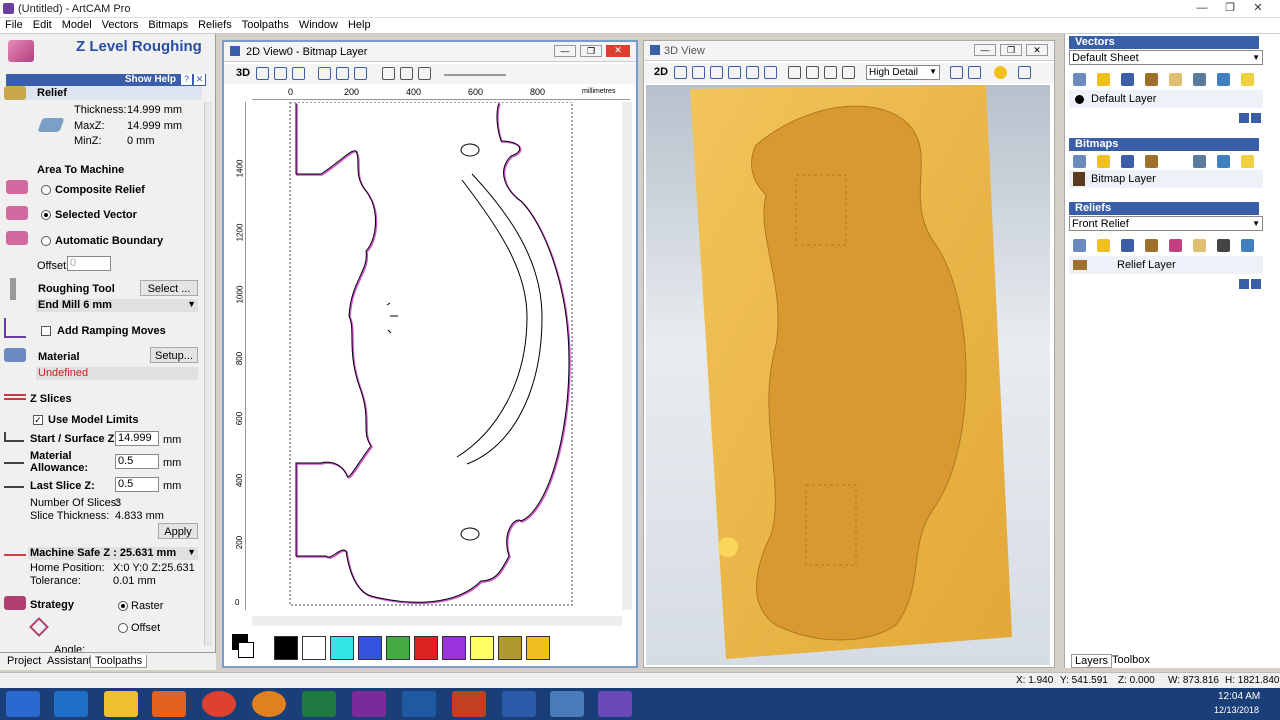 The height and width of the screenshot is (720, 1280). What do you see at coordinates (69, 661) in the screenshot?
I see `tab-assistant: Assistant` at bounding box center [69, 661].